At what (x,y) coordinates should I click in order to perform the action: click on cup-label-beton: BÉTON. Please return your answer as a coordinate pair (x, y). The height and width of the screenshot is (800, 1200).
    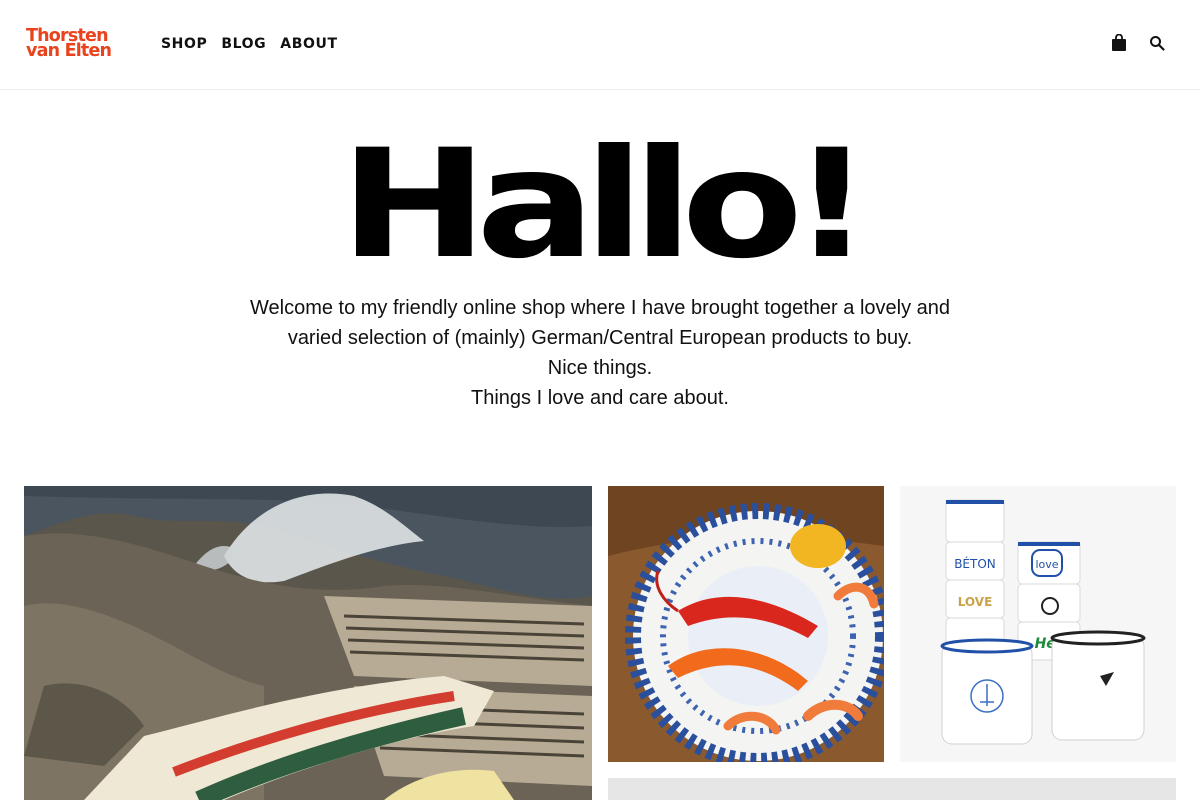
    Looking at the image, I should click on (975, 563).